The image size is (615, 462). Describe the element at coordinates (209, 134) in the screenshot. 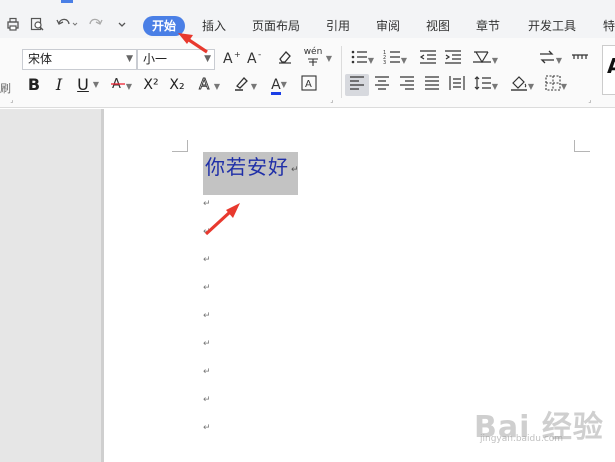

I see `annotation-layer` at that location.